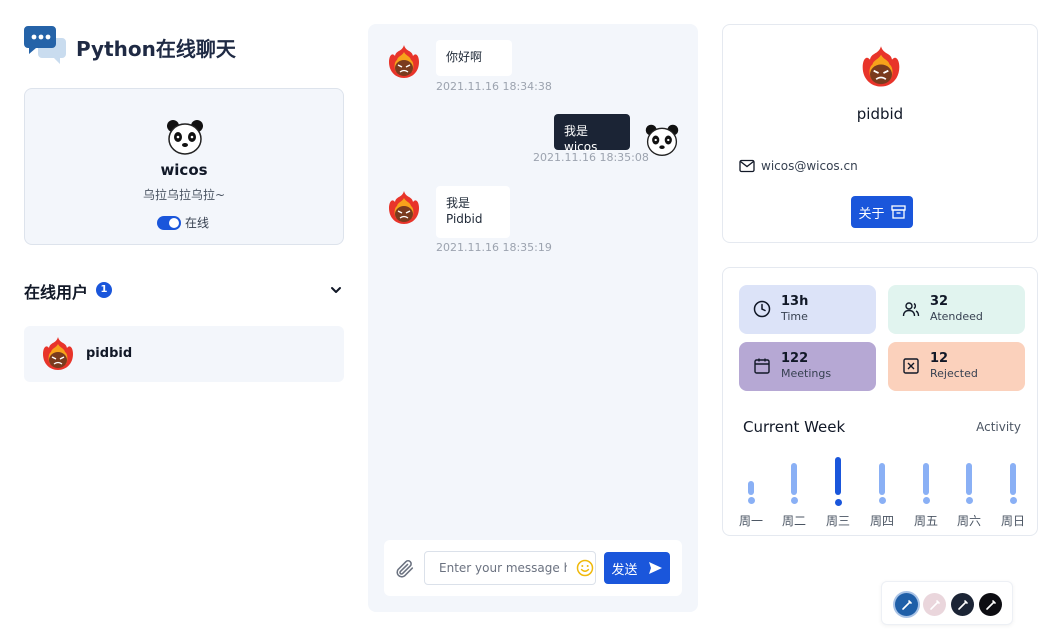 This screenshot has width=1038, height=637. I want to click on users-icon, so click(911, 309).